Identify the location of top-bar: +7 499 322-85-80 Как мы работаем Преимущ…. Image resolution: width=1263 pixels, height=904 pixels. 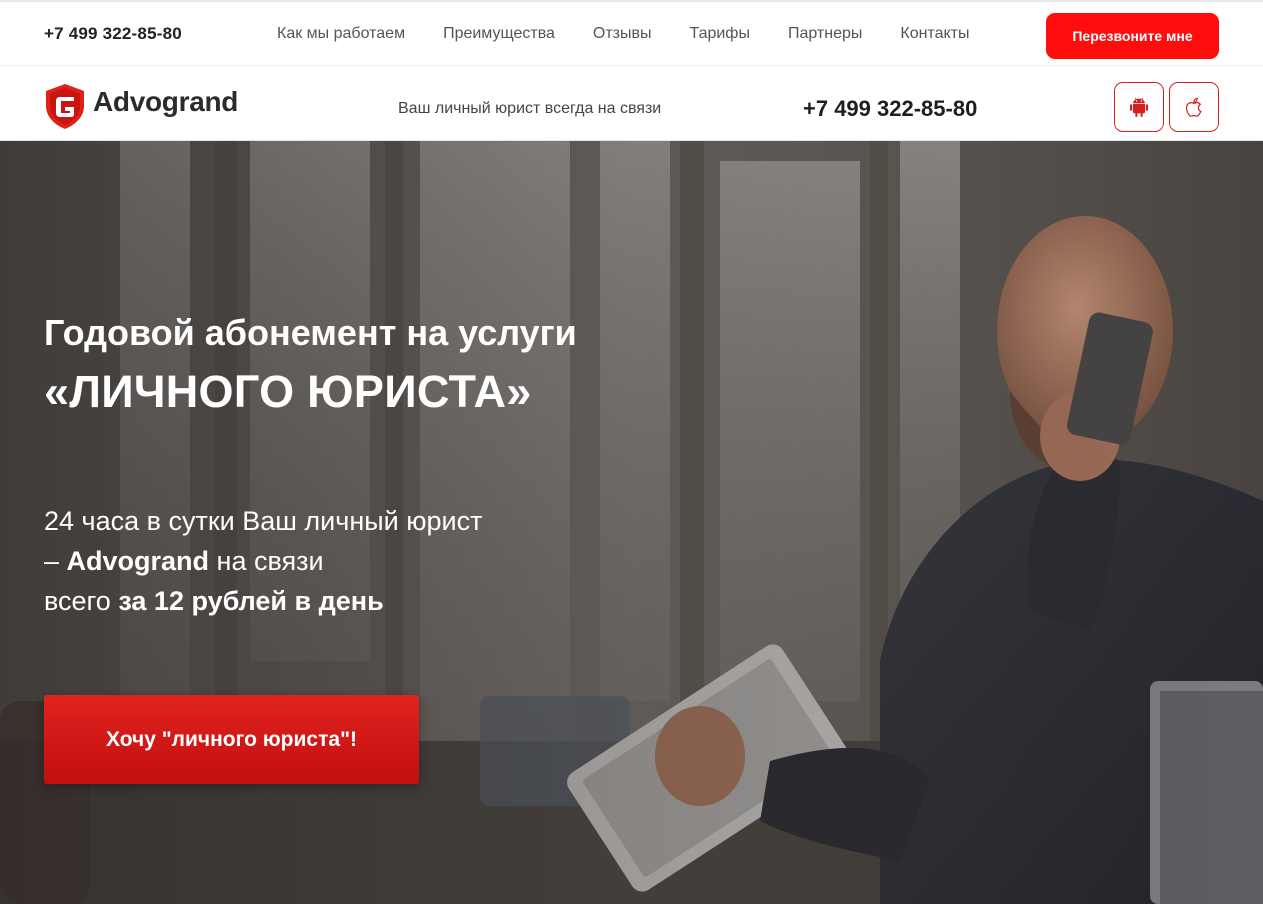
(631, 33).